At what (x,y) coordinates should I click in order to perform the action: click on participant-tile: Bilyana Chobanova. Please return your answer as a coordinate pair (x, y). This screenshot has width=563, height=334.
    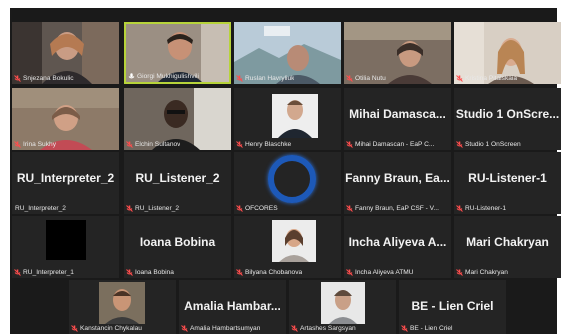
    Looking at the image, I should click on (287, 247).